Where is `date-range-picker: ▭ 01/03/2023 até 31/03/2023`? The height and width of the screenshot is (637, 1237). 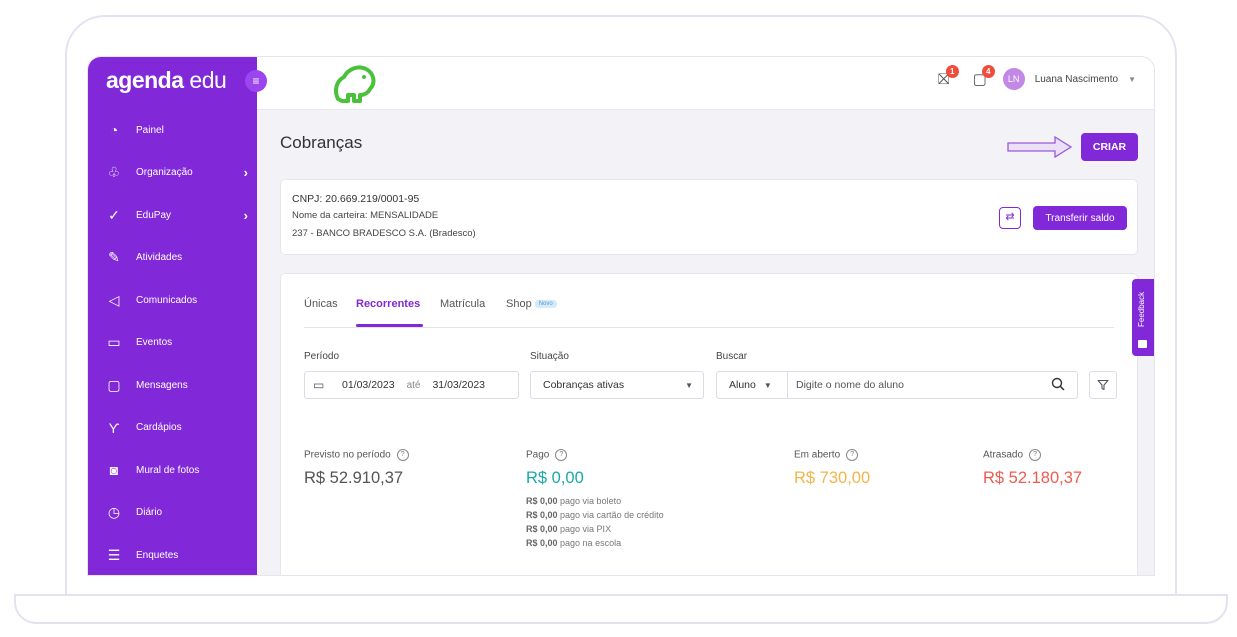 date-range-picker: ▭ 01/03/2023 até 31/03/2023 is located at coordinates (411, 385).